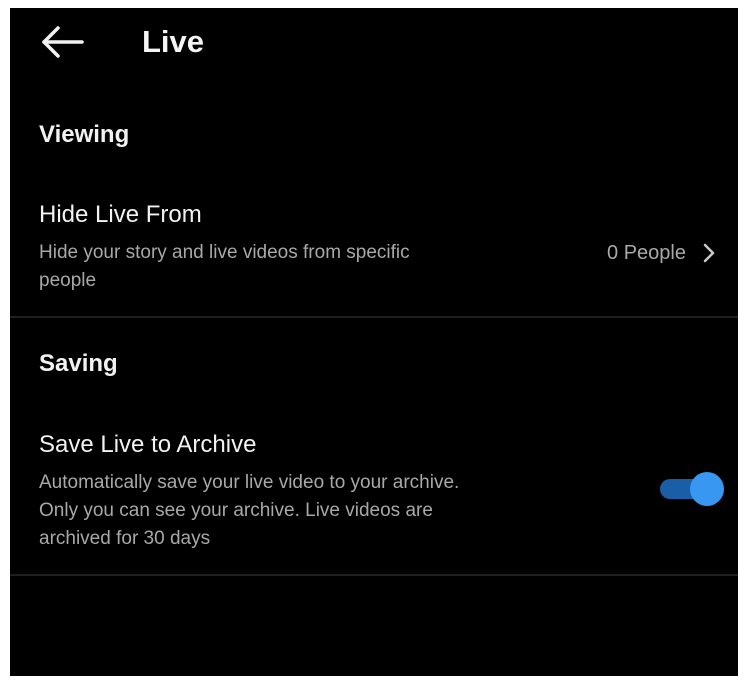 Image resolution: width=745 pixels, height=683 pixels. I want to click on back-button, so click(62, 42).